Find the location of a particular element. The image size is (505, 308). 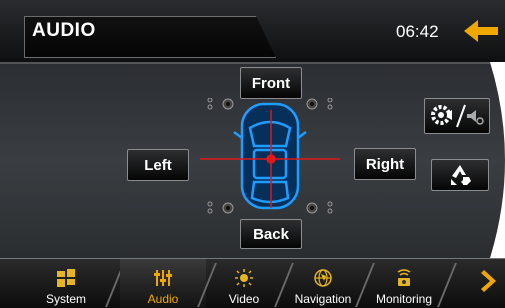

recycle-icon is located at coordinates (461, 175).